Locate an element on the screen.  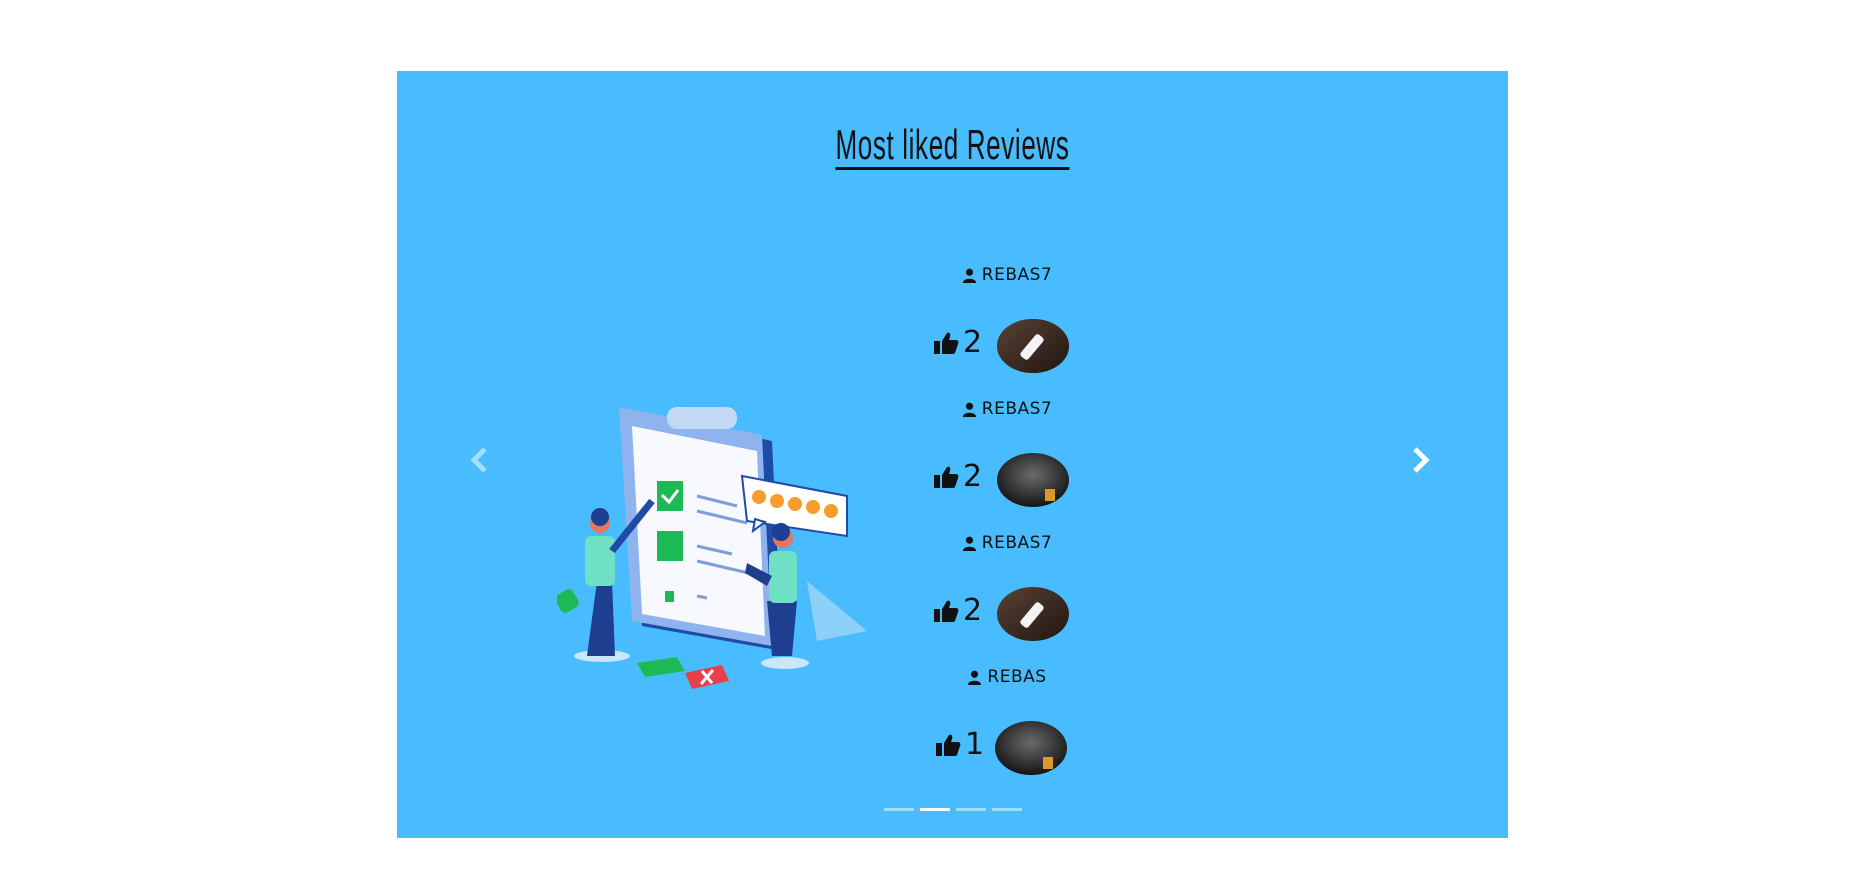
carousel-indicator-active is located at coordinates (934, 809).